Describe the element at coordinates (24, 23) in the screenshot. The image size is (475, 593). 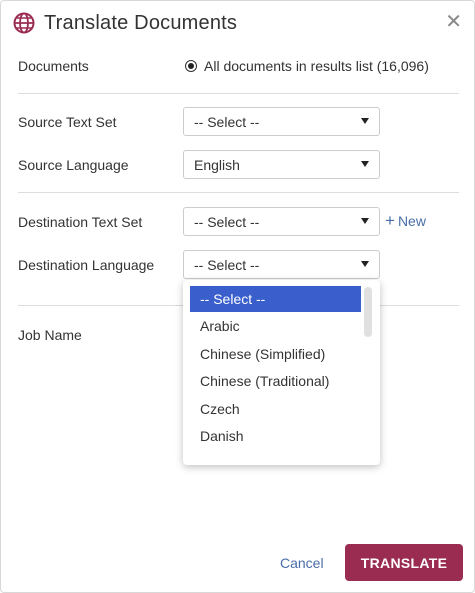
I see `globe-icon` at that location.